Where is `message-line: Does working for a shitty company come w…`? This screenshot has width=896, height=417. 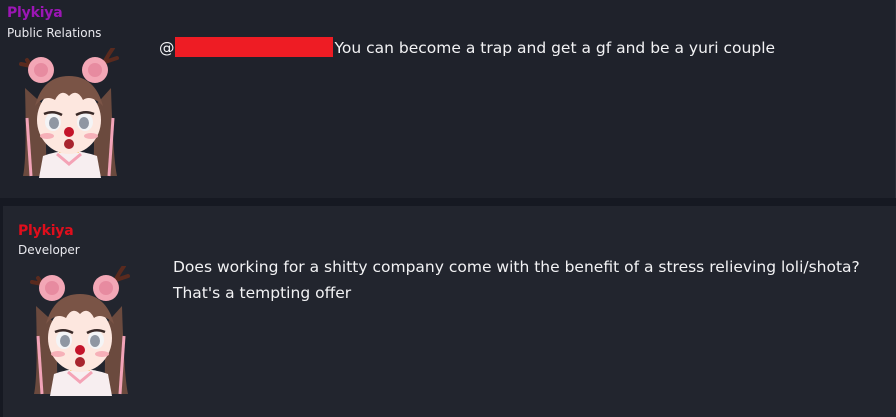 message-line: Does working for a shitty company come w… is located at coordinates (516, 267).